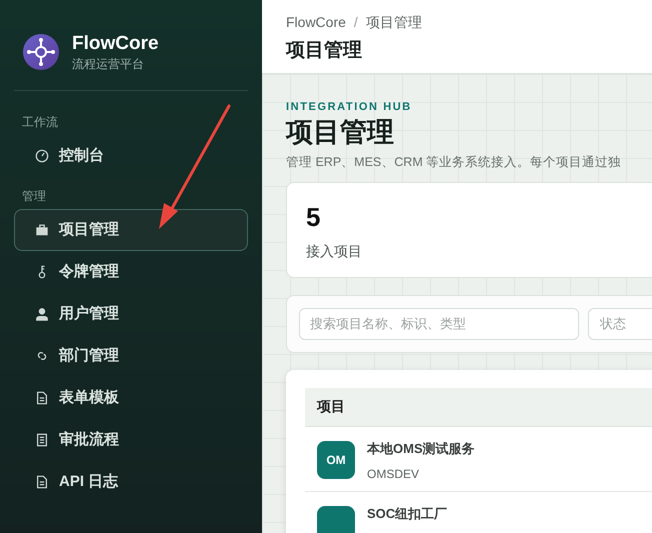 This screenshot has width=652, height=533. I want to click on nav-item: API 日志, so click(131, 482).